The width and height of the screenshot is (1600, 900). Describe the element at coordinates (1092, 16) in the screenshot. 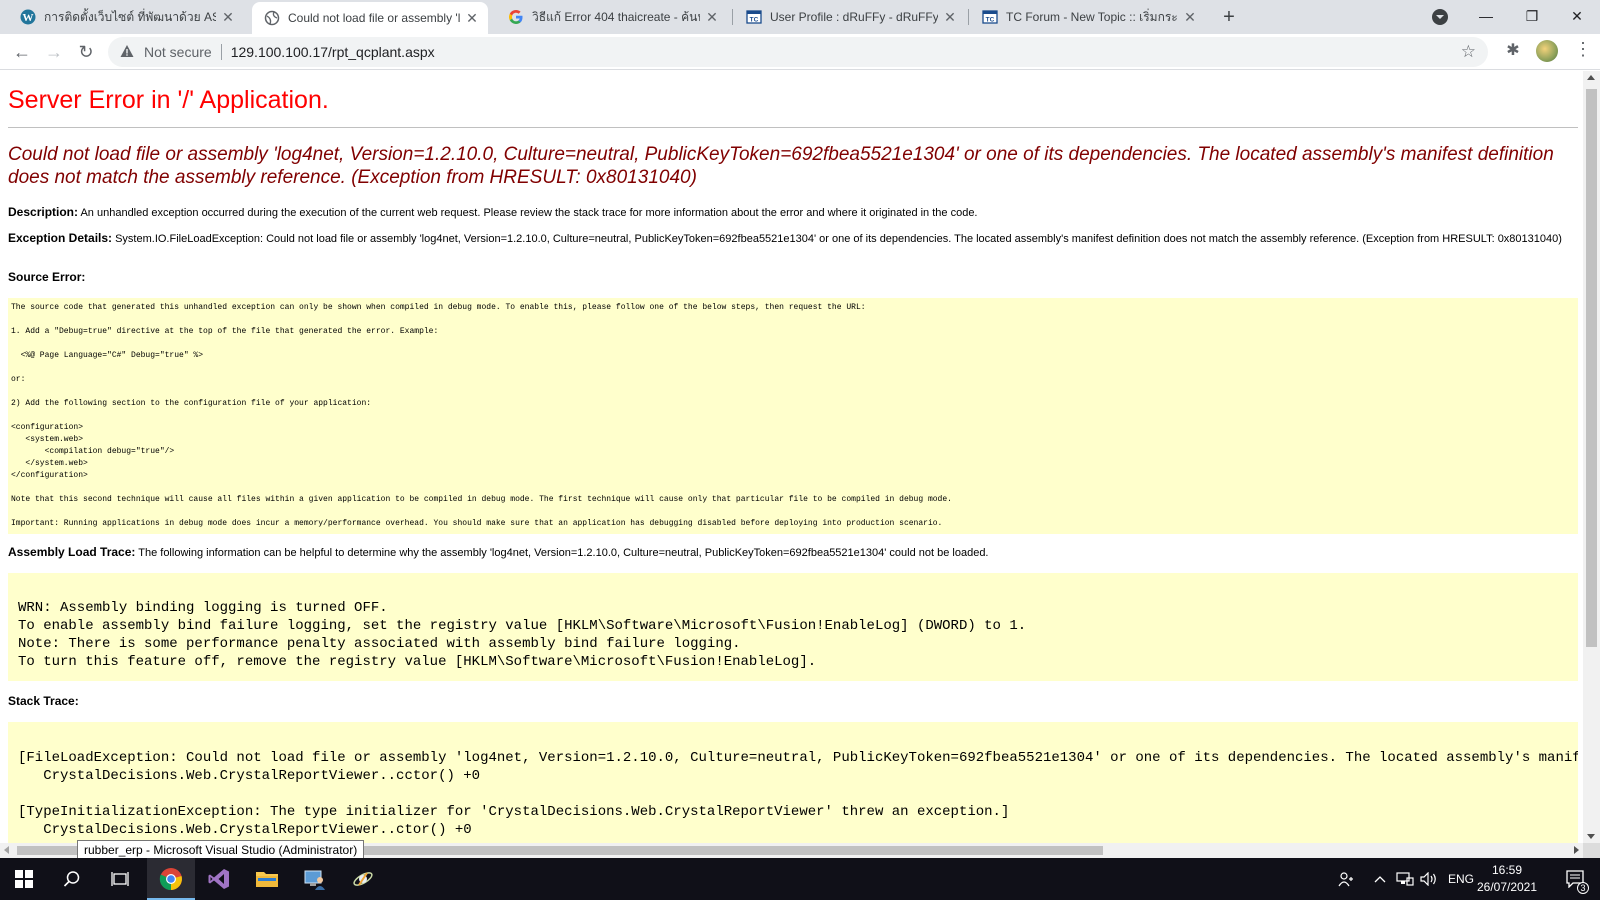

I see `tab-title: TC Forum - New Topic :: เริ่มกระทู้ใหม่` at that location.